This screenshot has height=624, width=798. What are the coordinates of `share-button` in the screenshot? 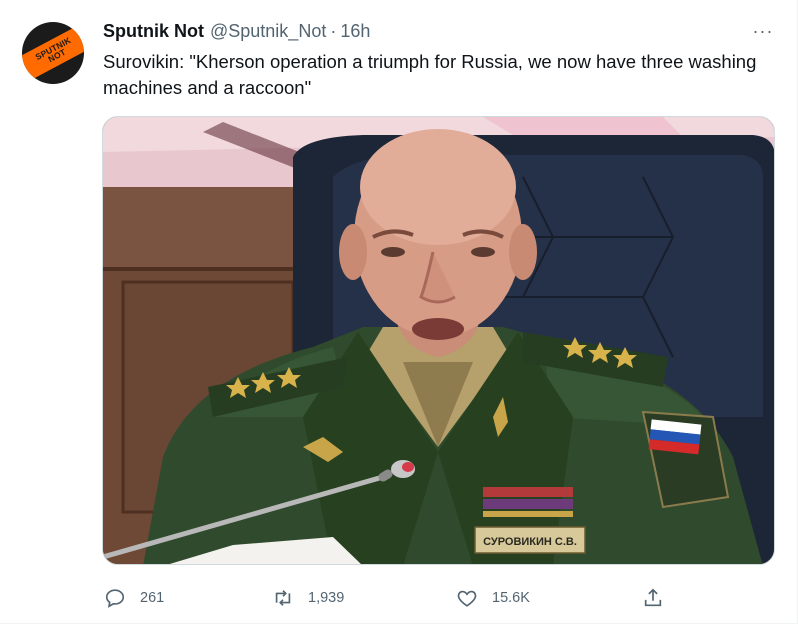 It's located at (653, 598).